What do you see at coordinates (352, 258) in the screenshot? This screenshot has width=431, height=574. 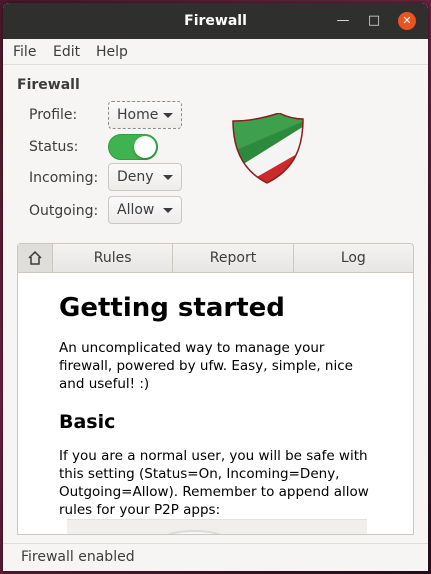 I see `tab-log: Log` at bounding box center [352, 258].